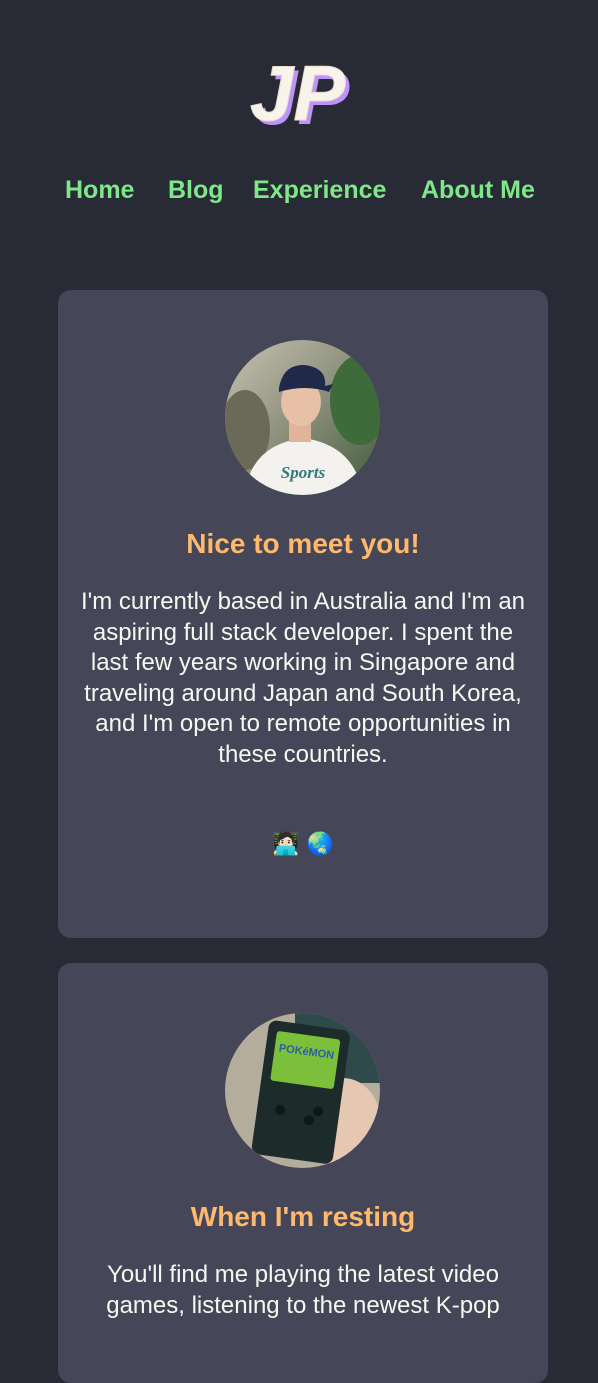 This screenshot has height=1383, width=598. Describe the element at coordinates (302, 1090) in the screenshot. I see `handheld-console-photo: POKéMON` at that location.